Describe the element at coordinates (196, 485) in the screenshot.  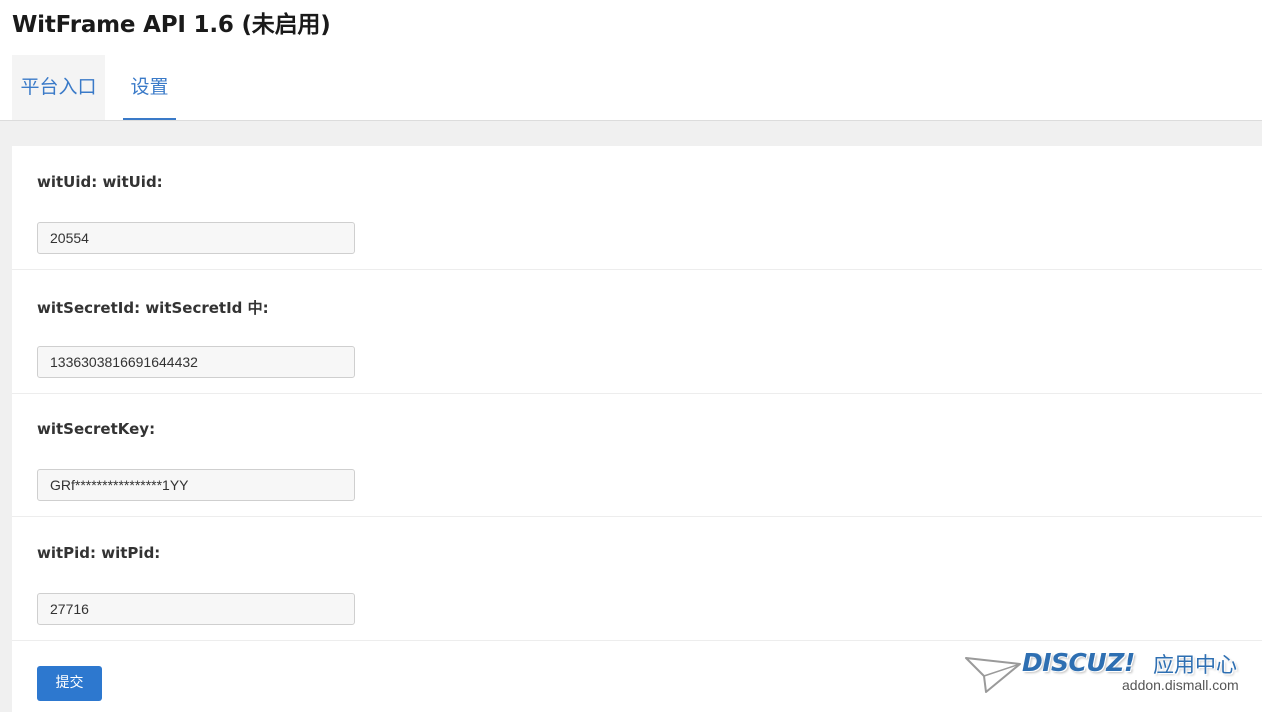
I see `witsecretkey-input: GRf****************1YY` at that location.